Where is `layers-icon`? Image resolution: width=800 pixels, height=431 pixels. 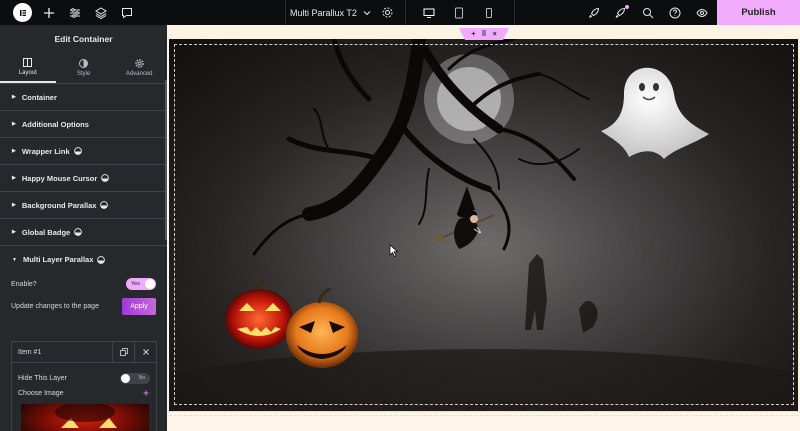
layers-icon is located at coordinates (101, 12).